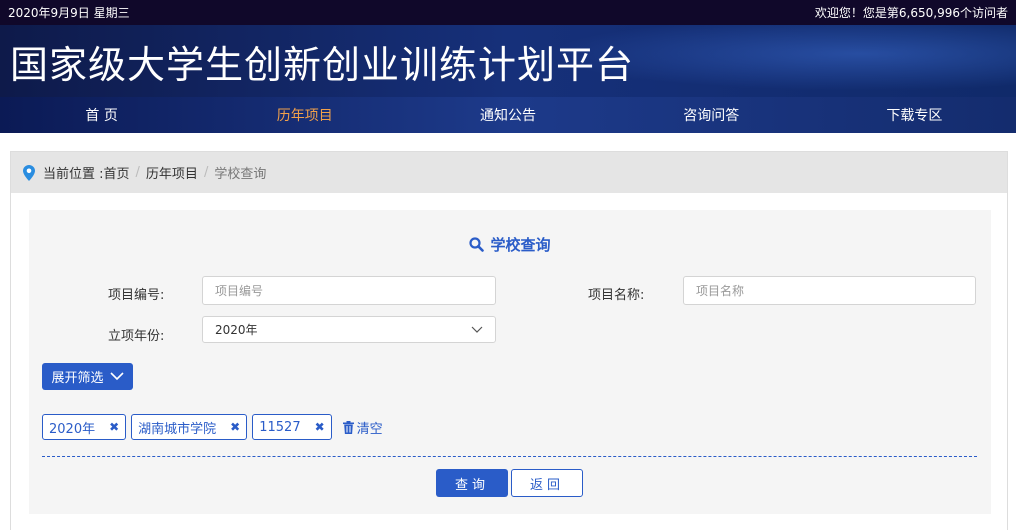 Image resolution: width=1016 pixels, height=530 pixels. I want to click on query-button: 查询, so click(472, 483).